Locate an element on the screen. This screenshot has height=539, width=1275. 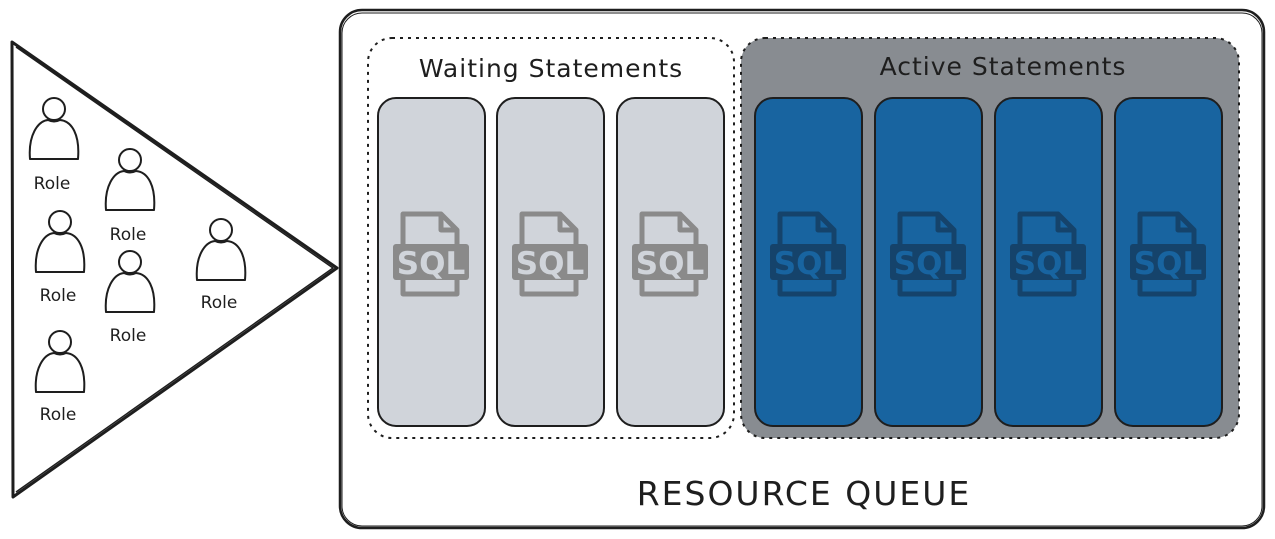
active-statements-title: Active Statements is located at coordinates (1003, 66).